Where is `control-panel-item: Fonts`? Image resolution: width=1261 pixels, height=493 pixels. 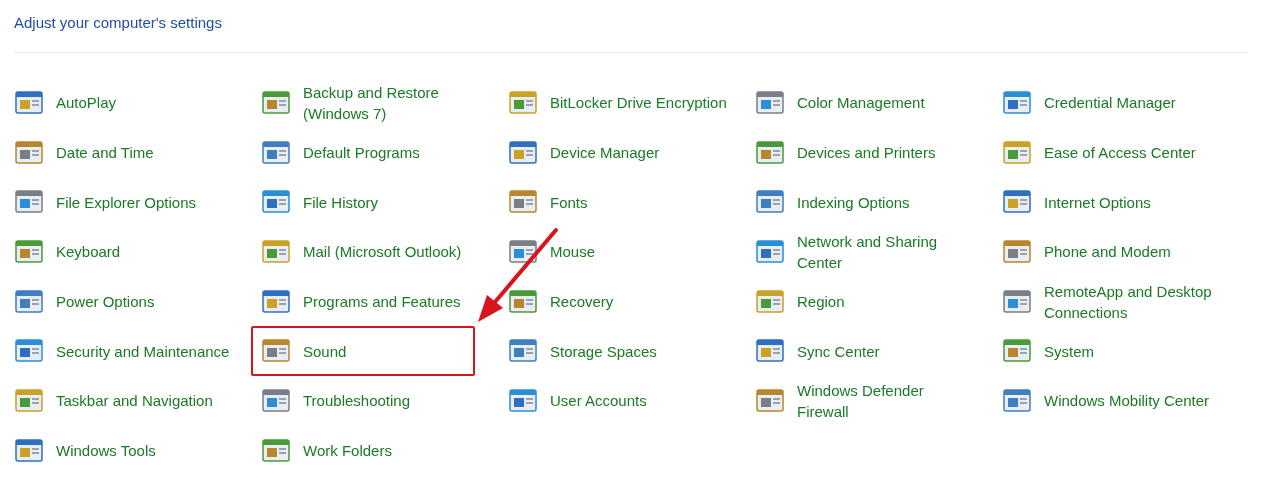
control-panel-item: Fonts is located at coordinates (548, 202).